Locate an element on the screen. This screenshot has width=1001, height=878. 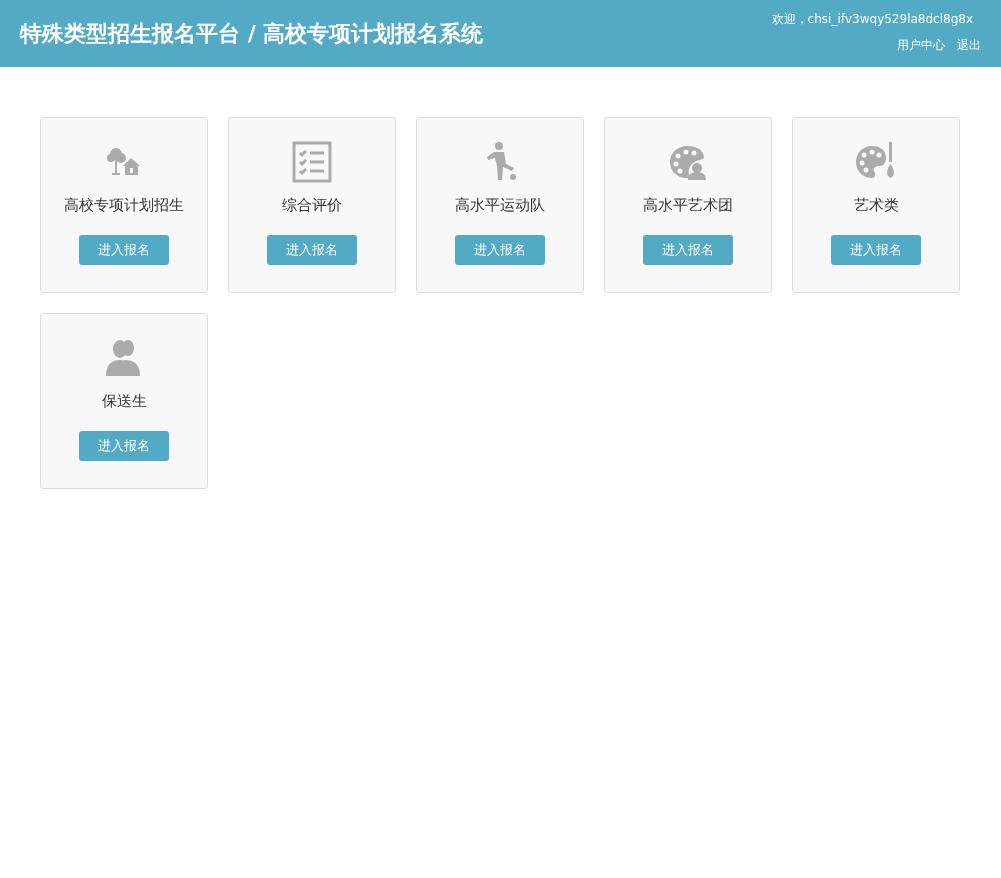
category-label: 高水平运动队 is located at coordinates (500, 205).